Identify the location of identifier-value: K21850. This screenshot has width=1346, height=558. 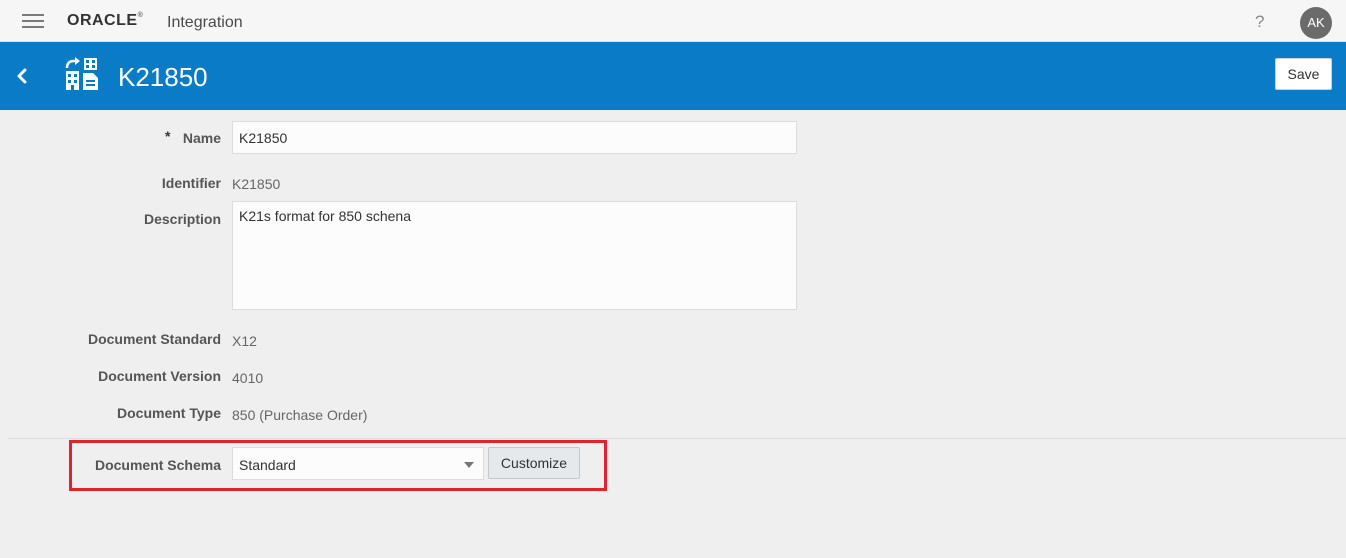
(256, 184).